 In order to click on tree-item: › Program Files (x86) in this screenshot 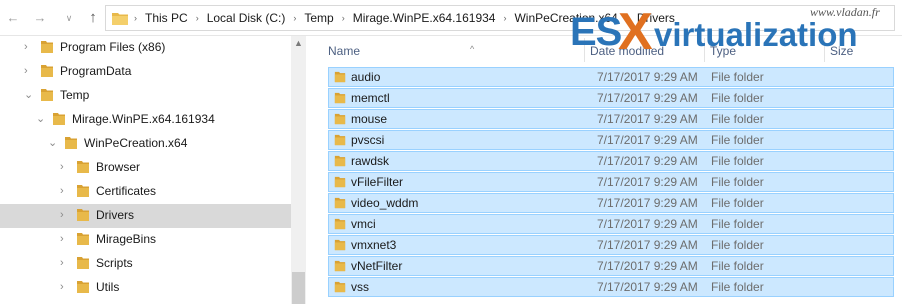, I will do `click(145, 48)`.